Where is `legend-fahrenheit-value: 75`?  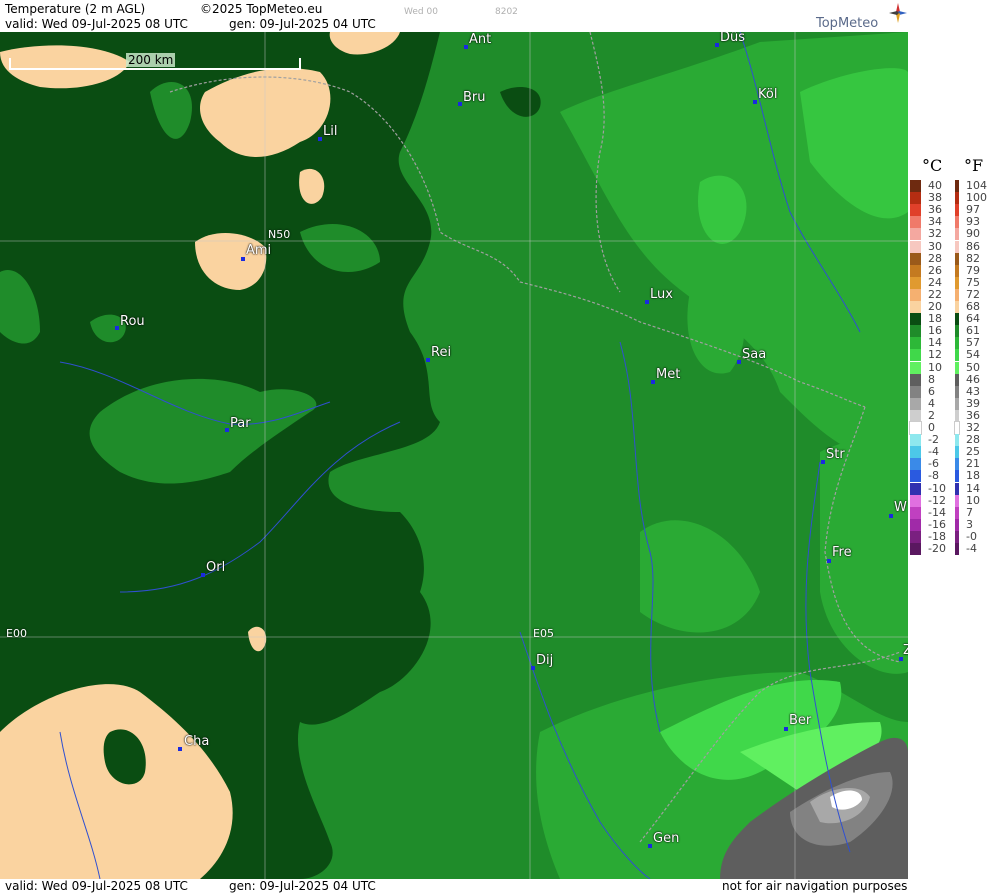
legend-fahrenheit-value: 75 is located at coordinates (973, 282).